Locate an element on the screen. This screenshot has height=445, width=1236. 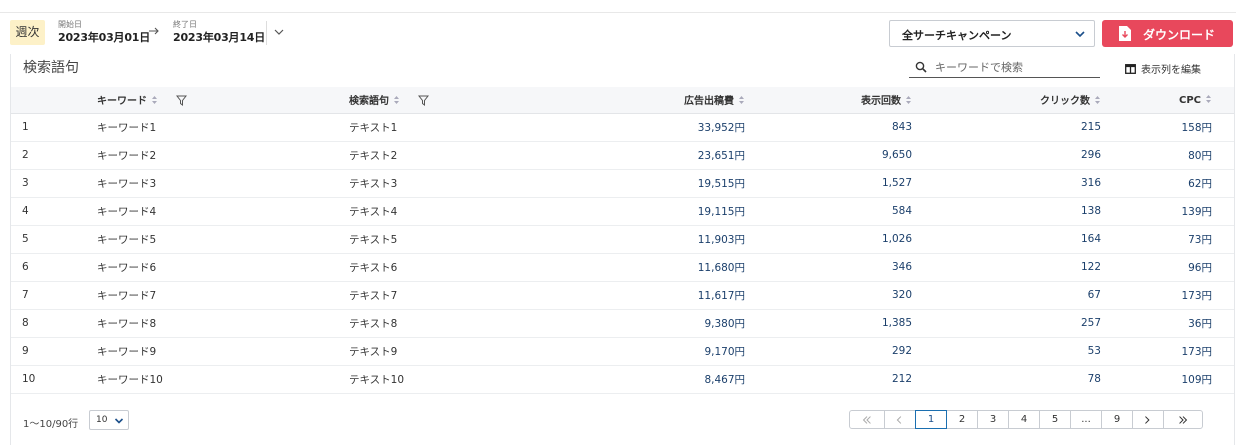
table-row: 7 キーワード7 テキスト7 11,617円 320 67 173円 is located at coordinates (622, 295).